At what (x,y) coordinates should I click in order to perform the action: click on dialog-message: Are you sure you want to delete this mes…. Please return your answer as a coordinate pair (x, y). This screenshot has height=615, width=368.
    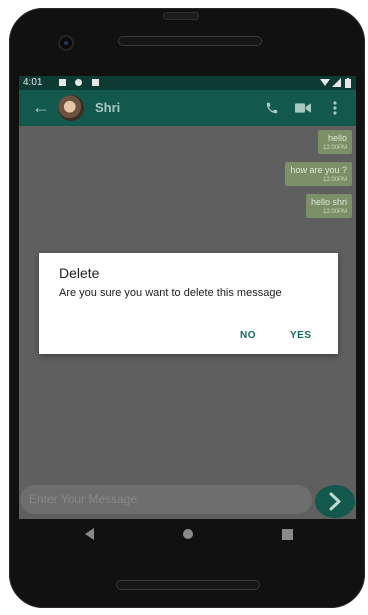
    Looking at the image, I should click on (170, 293).